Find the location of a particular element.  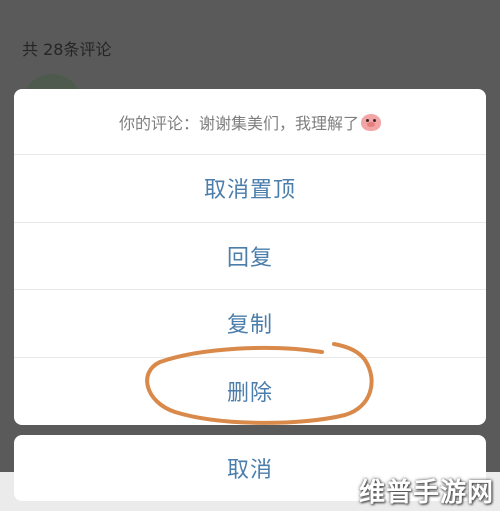

reply-button: 回复 is located at coordinates (250, 256).